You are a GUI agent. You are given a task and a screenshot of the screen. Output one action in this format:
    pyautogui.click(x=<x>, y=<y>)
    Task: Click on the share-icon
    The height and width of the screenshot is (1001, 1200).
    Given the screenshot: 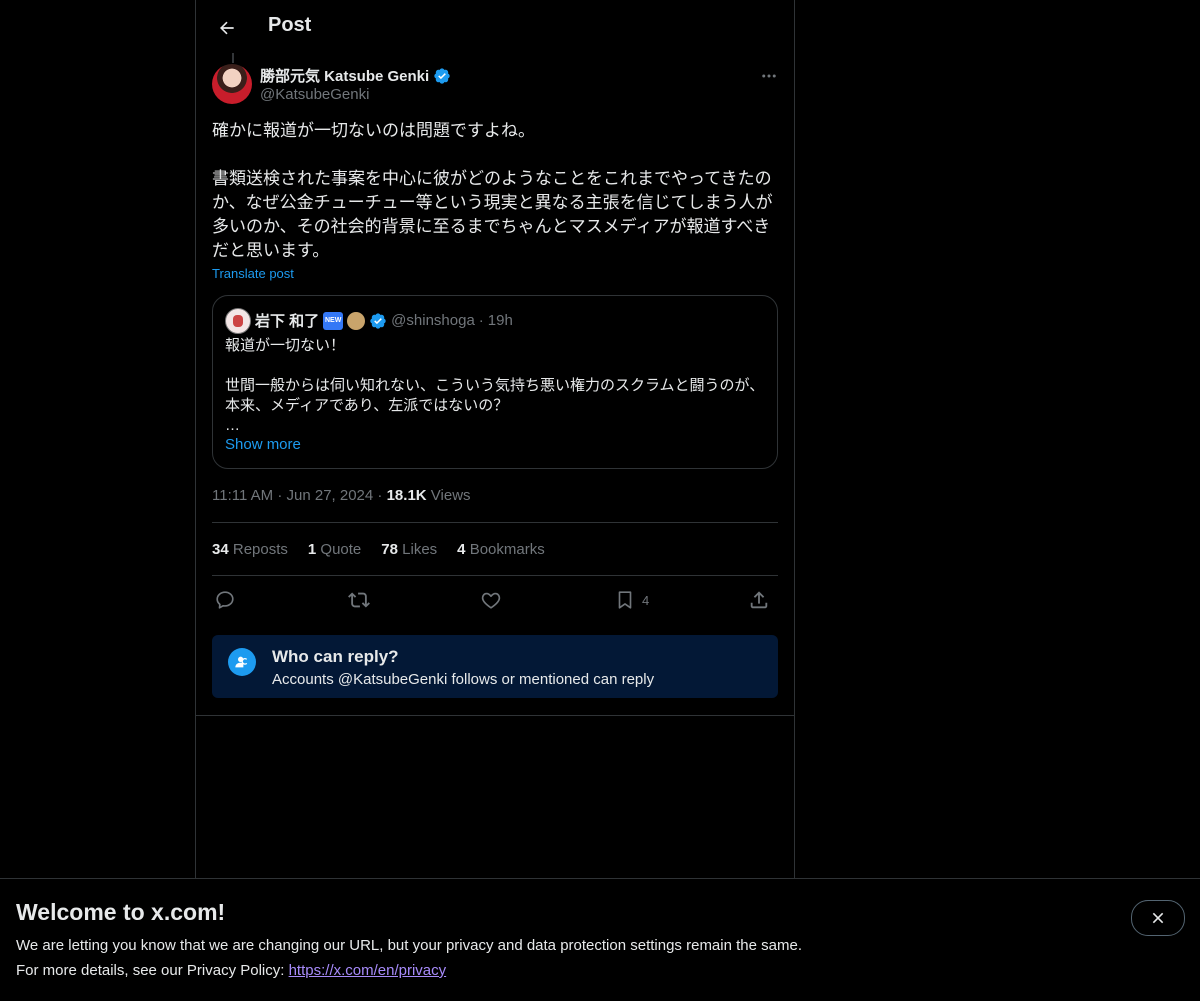 What is the action you would take?
    pyautogui.click(x=759, y=600)
    